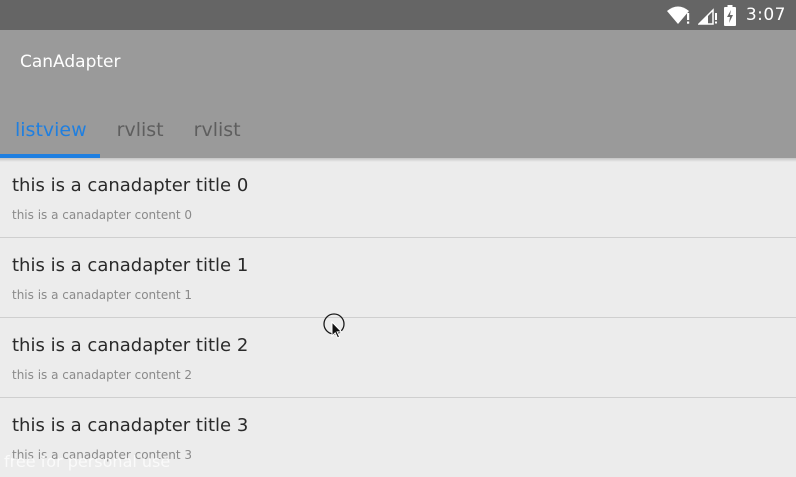 The height and width of the screenshot is (477, 796). Describe the element at coordinates (130, 425) in the screenshot. I see `item-title: this is a canadapter title 3` at that location.